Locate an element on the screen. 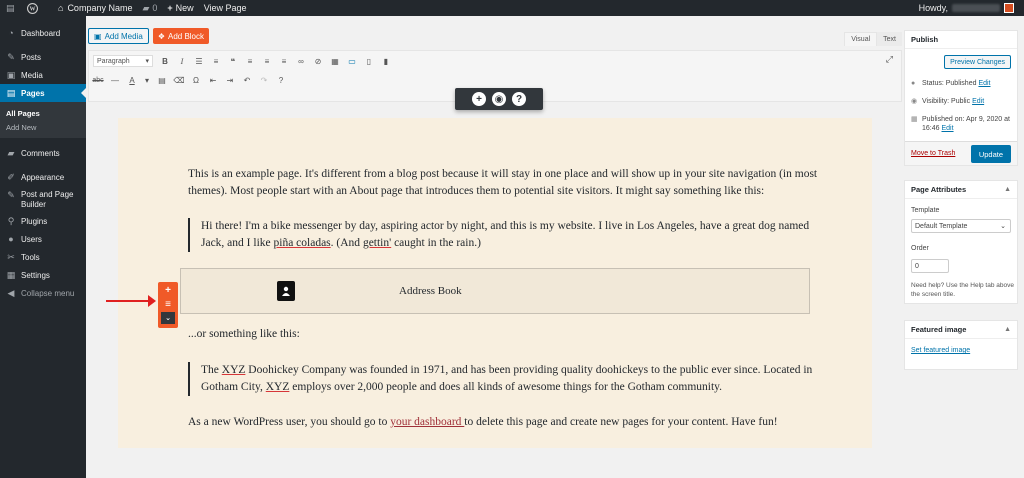 Image resolution: width=1024 pixels, height=478 pixels. svg-text: W is located at coordinates (32, 9).